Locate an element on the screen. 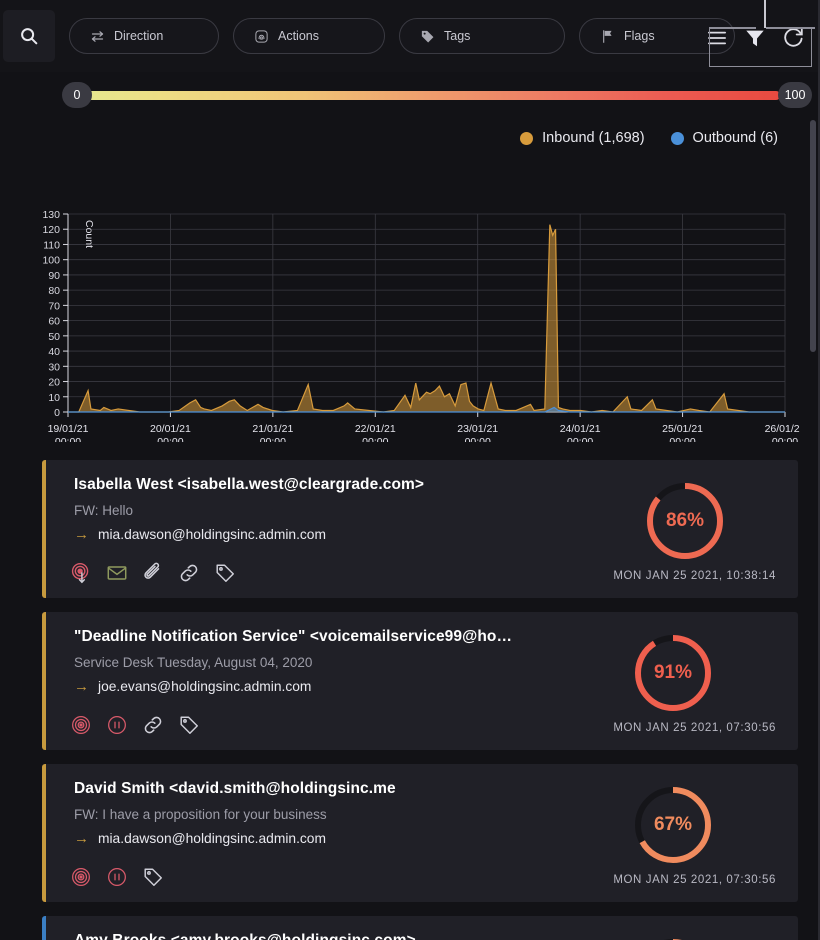  score-range-slider: 0 100 is located at coordinates (410, 96).